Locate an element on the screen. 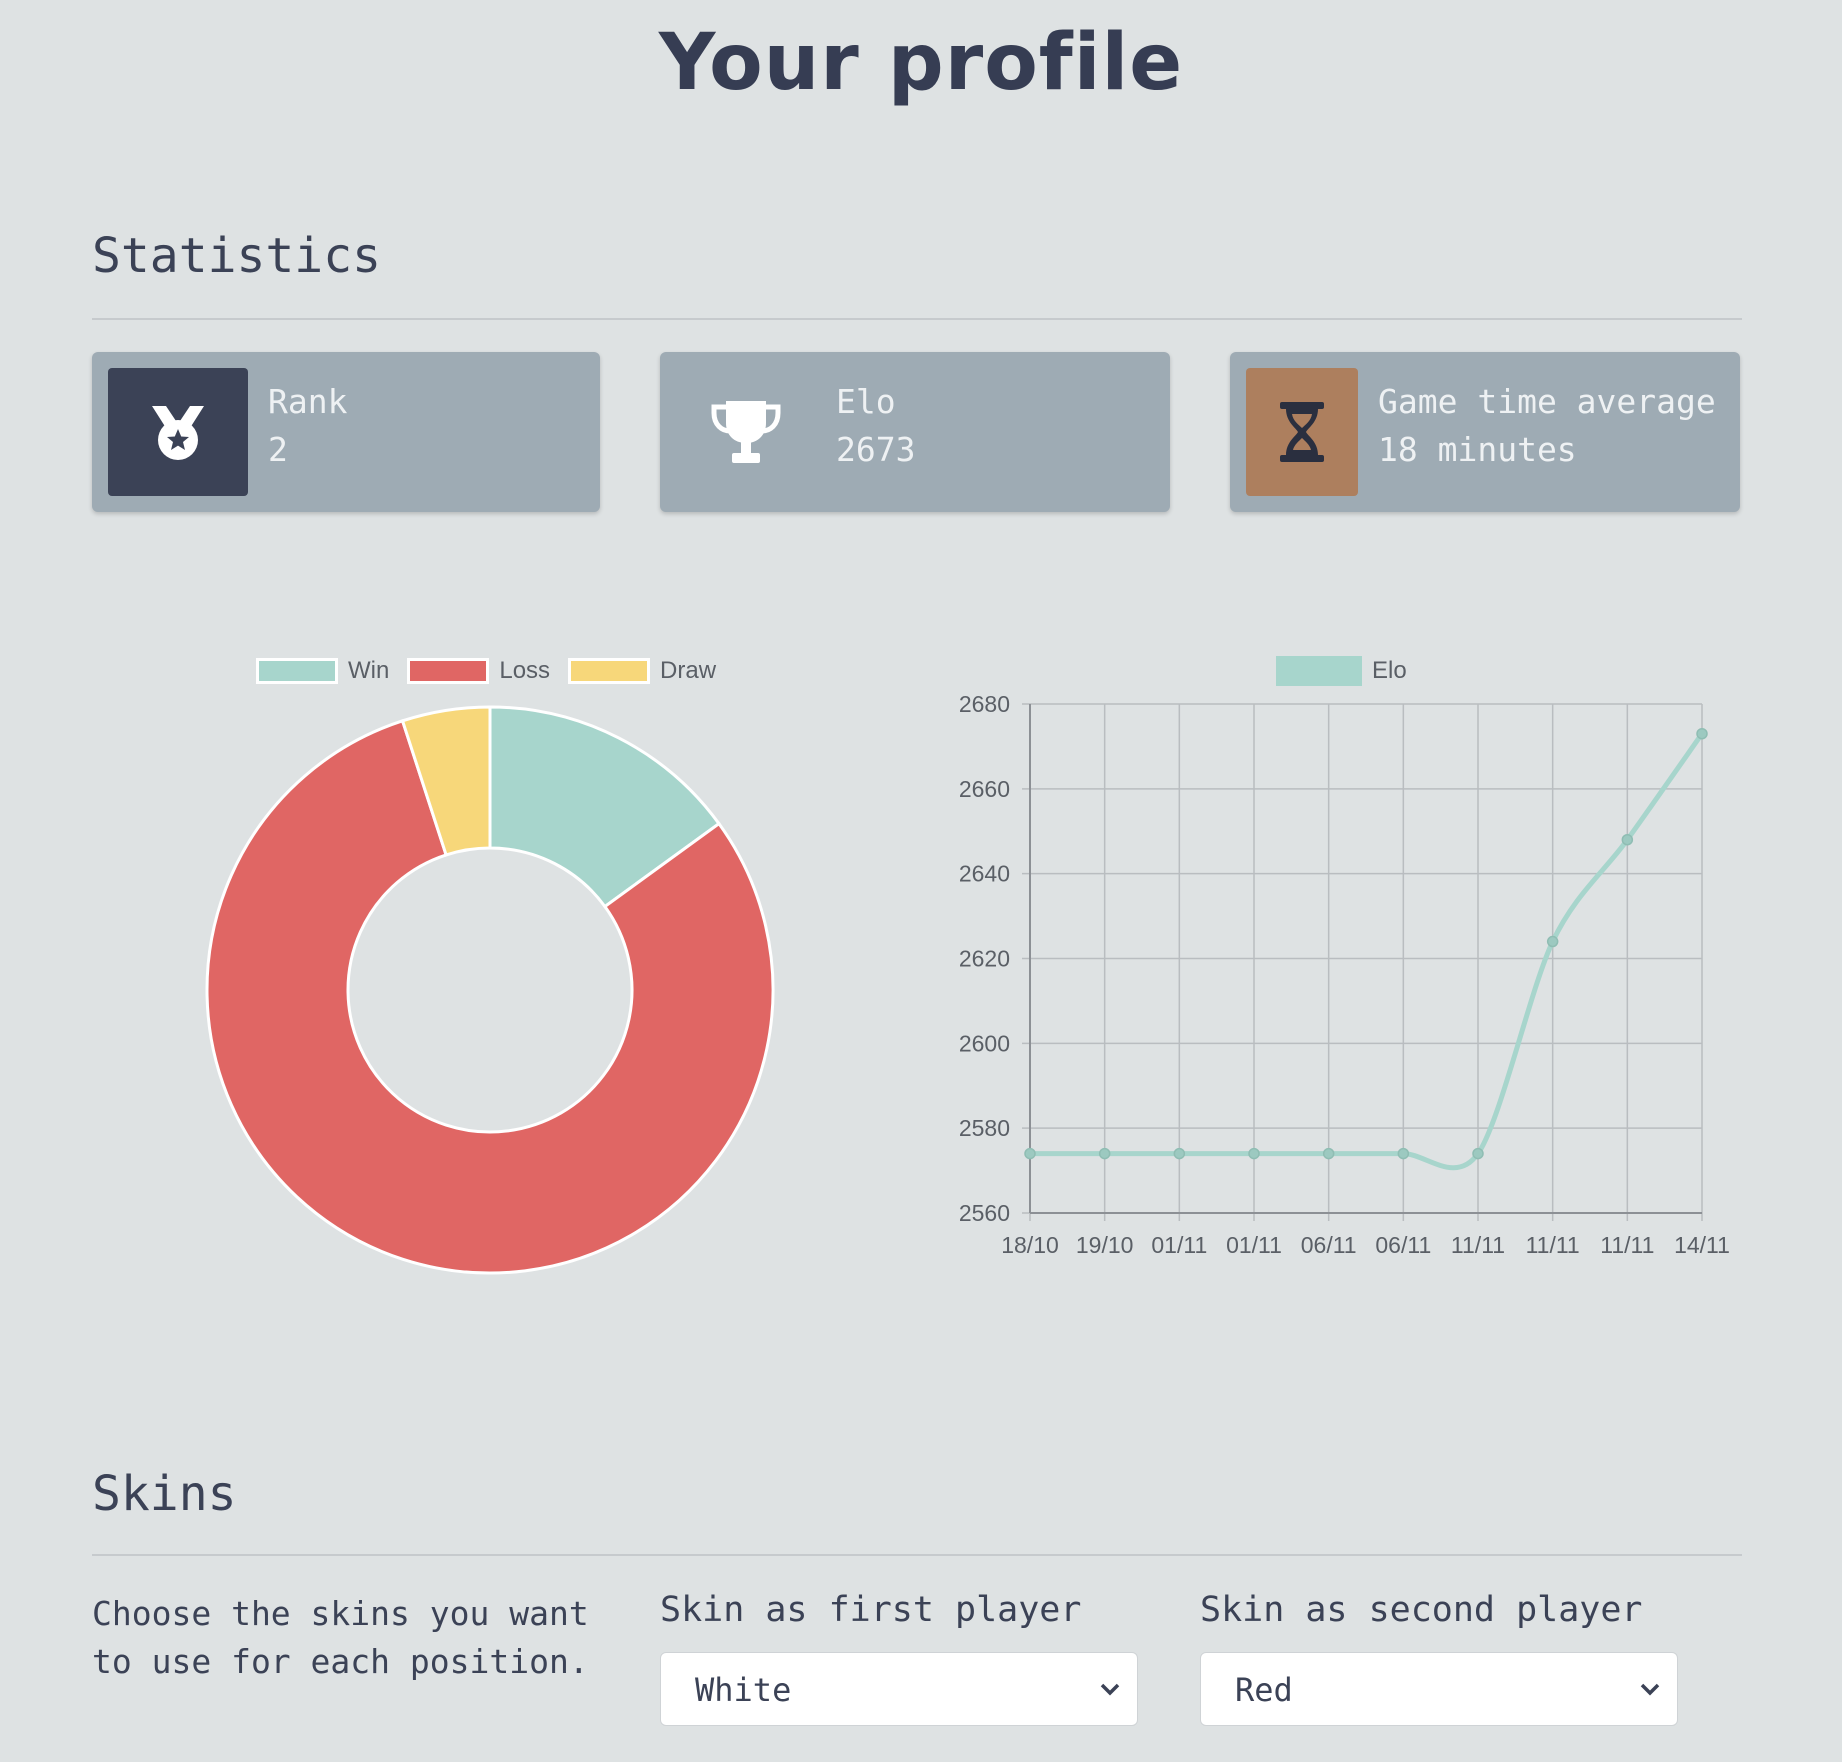 This screenshot has height=1762, width=1842. legend-item-win: Win is located at coordinates (322, 671).